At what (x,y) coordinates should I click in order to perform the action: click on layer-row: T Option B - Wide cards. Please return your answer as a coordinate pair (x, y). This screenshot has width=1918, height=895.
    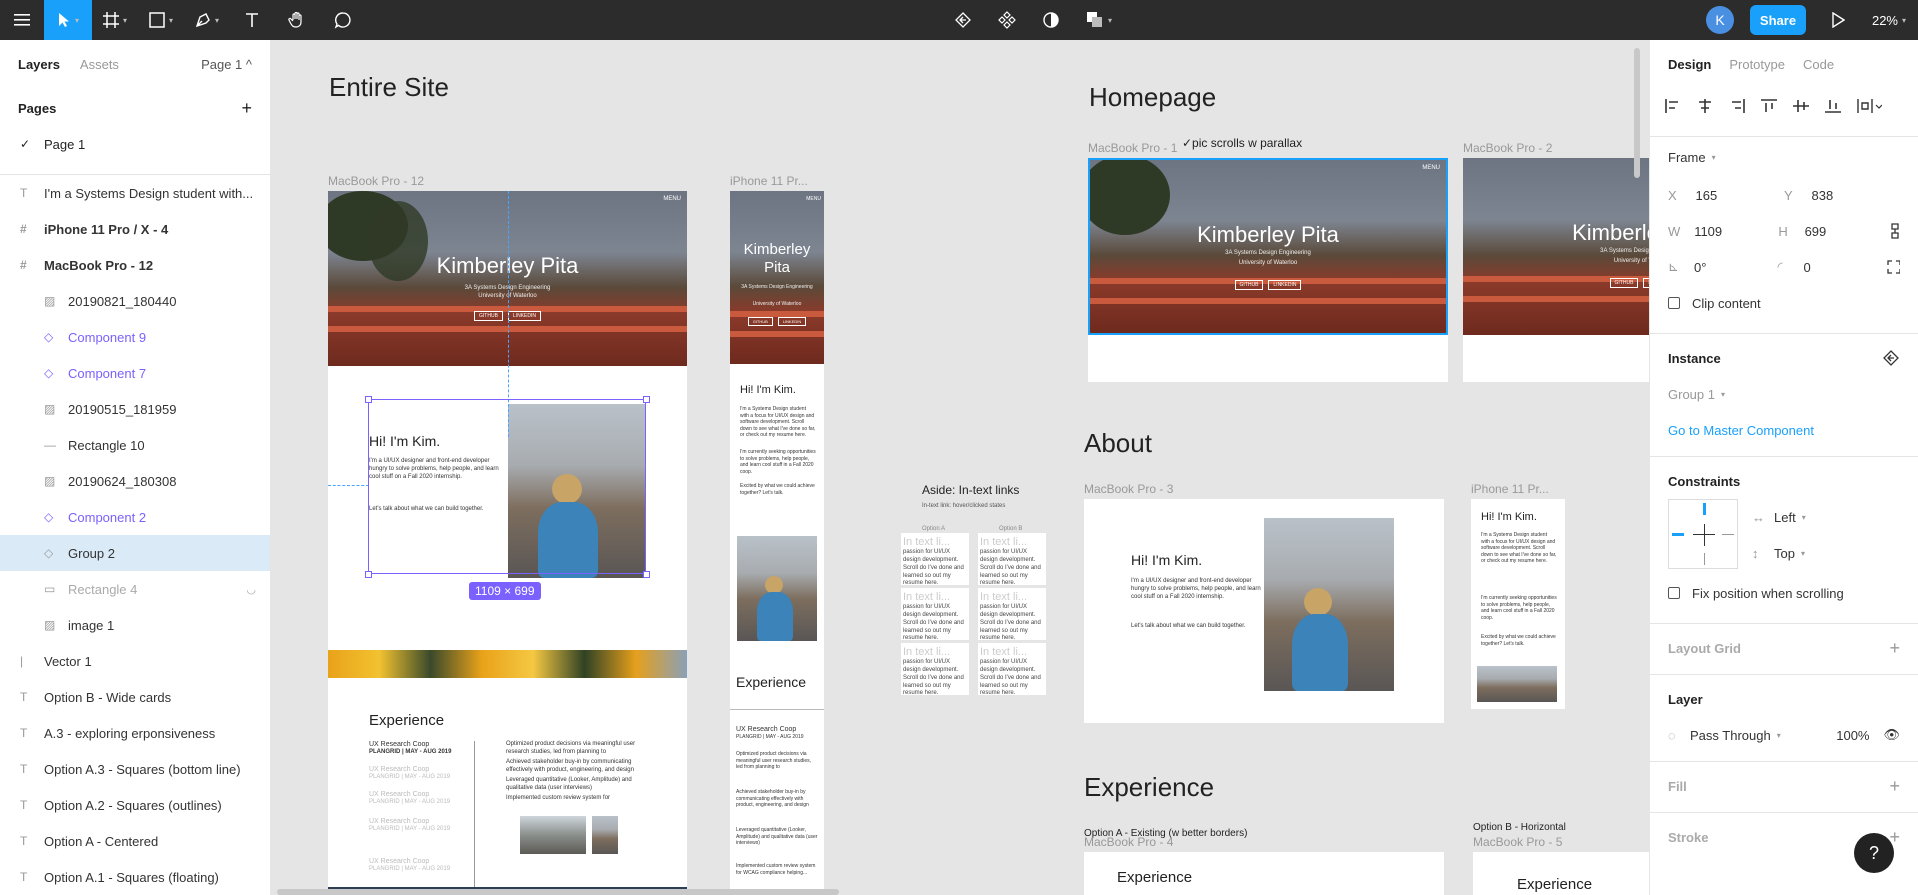
    Looking at the image, I should click on (135, 697).